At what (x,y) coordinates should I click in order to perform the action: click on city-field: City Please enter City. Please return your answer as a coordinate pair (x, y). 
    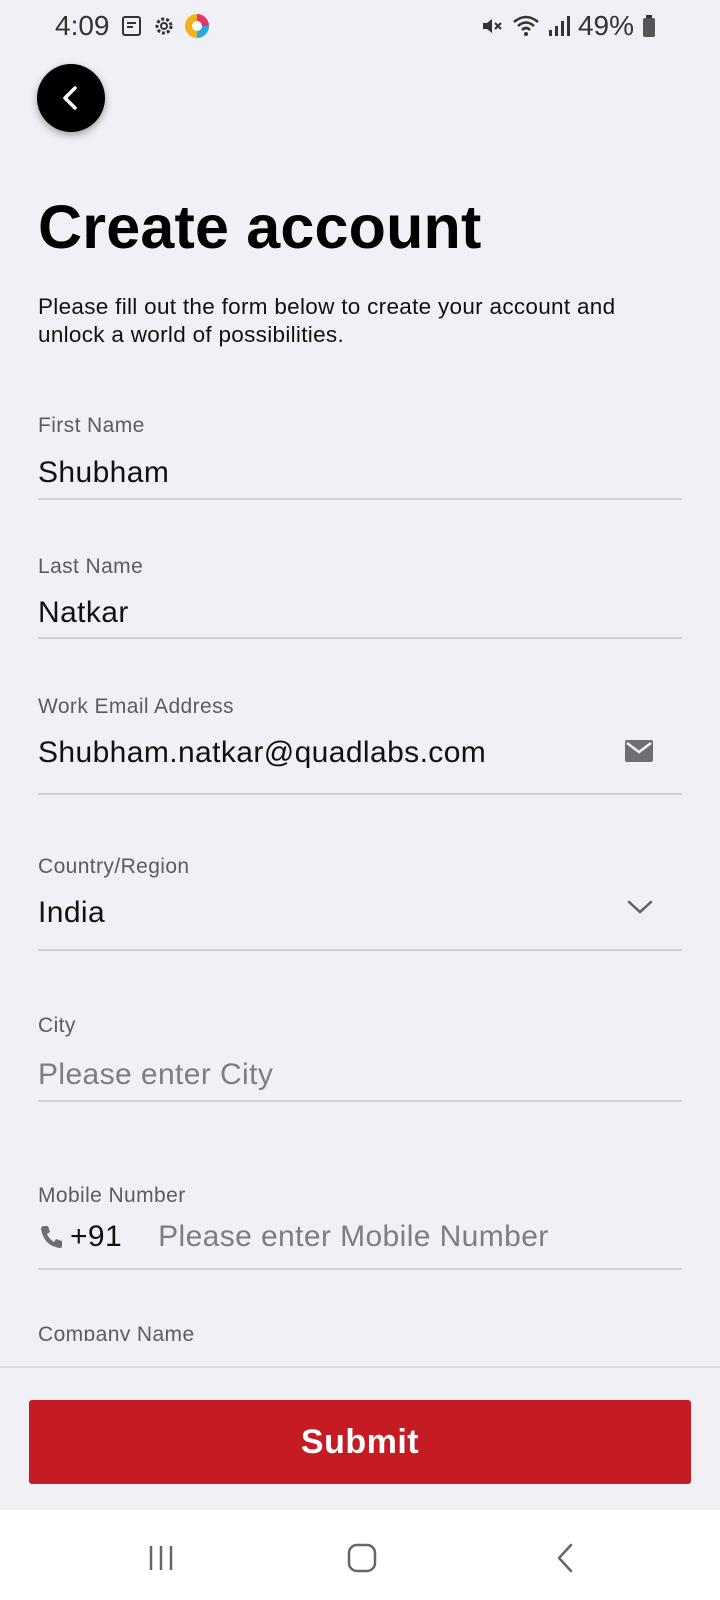
    Looking at the image, I should click on (360, 1058).